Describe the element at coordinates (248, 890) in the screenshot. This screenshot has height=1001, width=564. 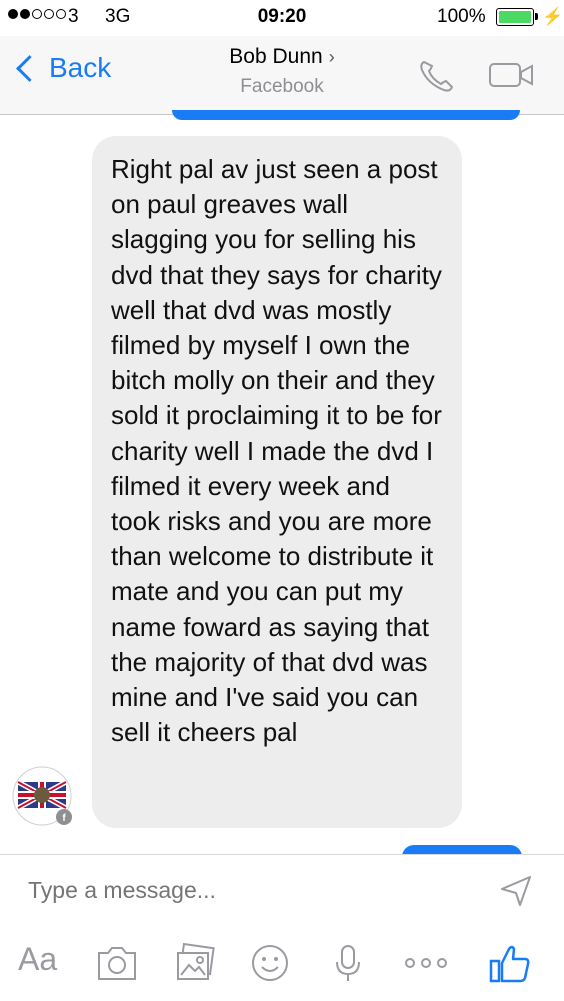
I see `message-input` at that location.